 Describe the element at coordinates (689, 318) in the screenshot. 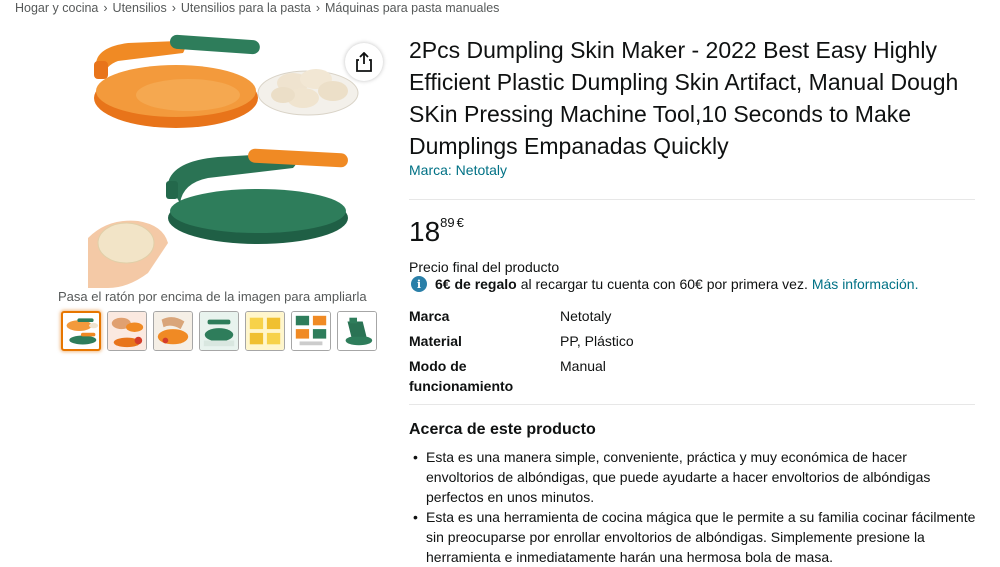

I see `spec-row: Marca Netotaly` at that location.